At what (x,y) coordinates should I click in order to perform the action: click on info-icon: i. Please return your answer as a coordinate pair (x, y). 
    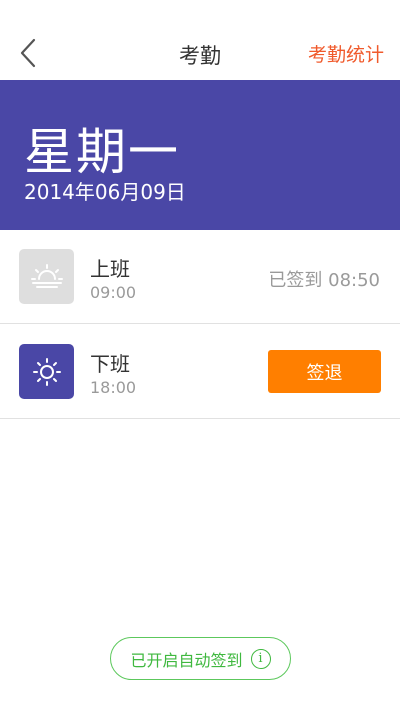
    Looking at the image, I should click on (260, 658).